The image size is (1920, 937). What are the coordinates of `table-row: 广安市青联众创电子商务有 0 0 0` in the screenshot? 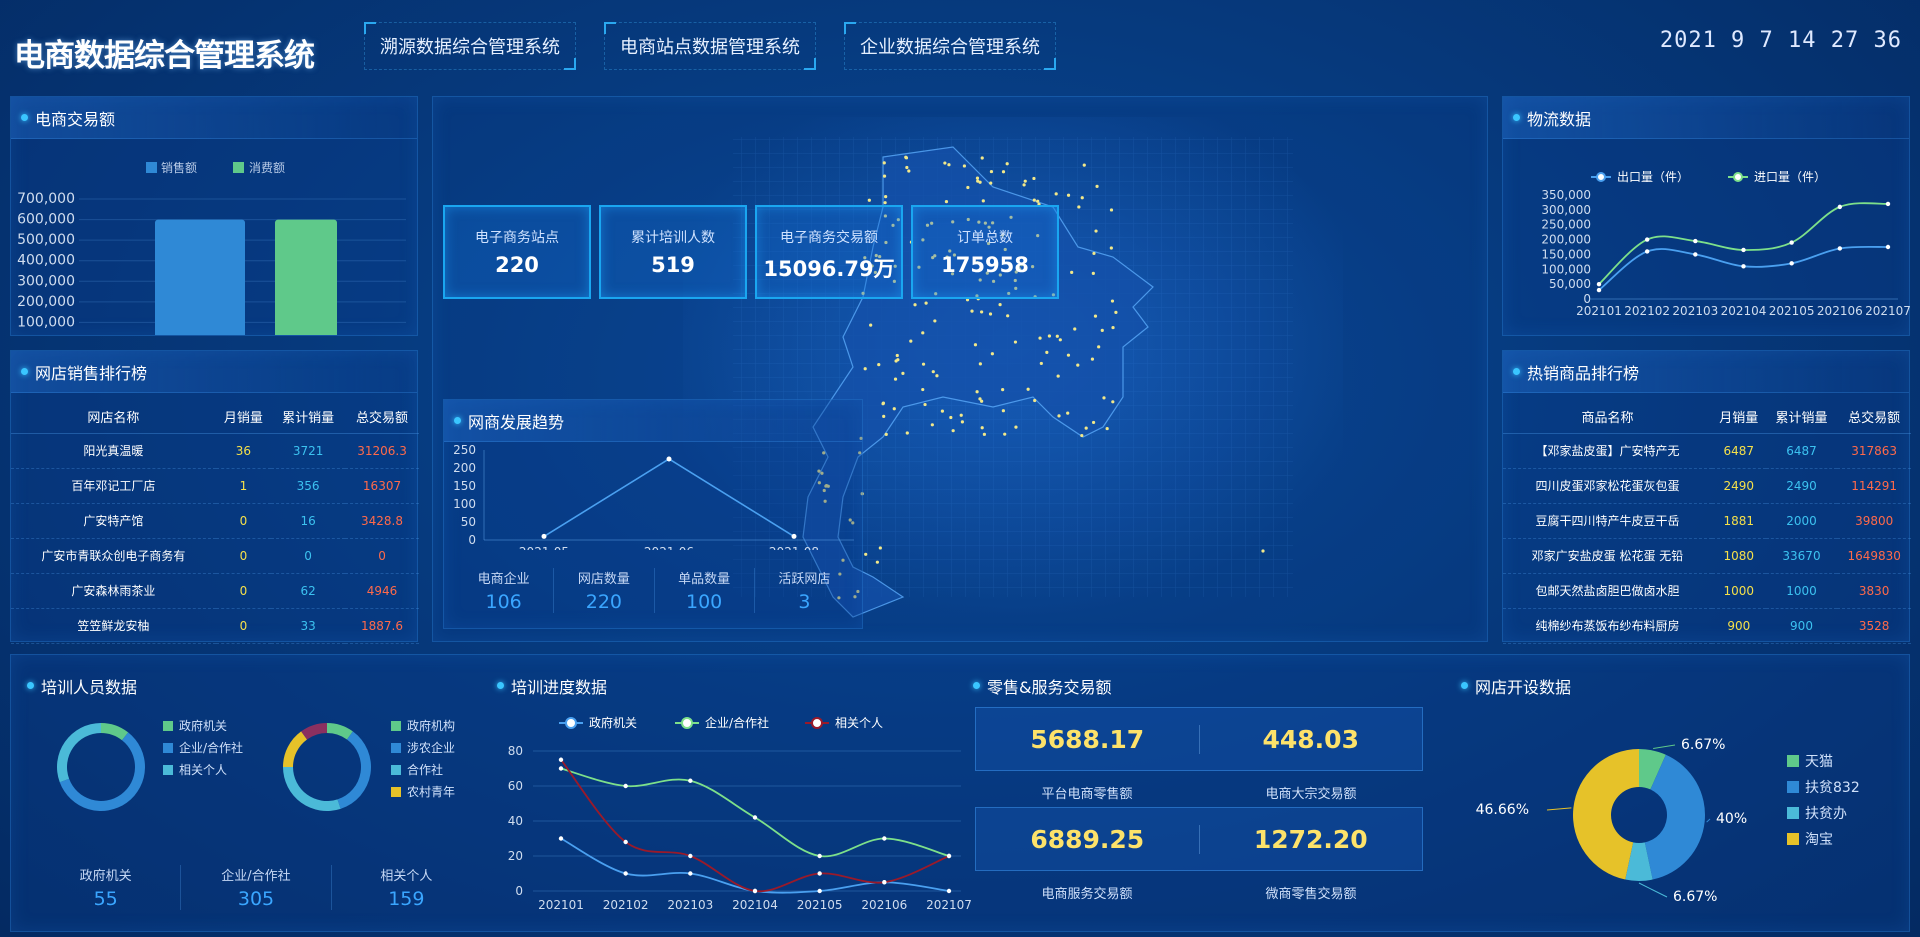 It's located at (215, 556).